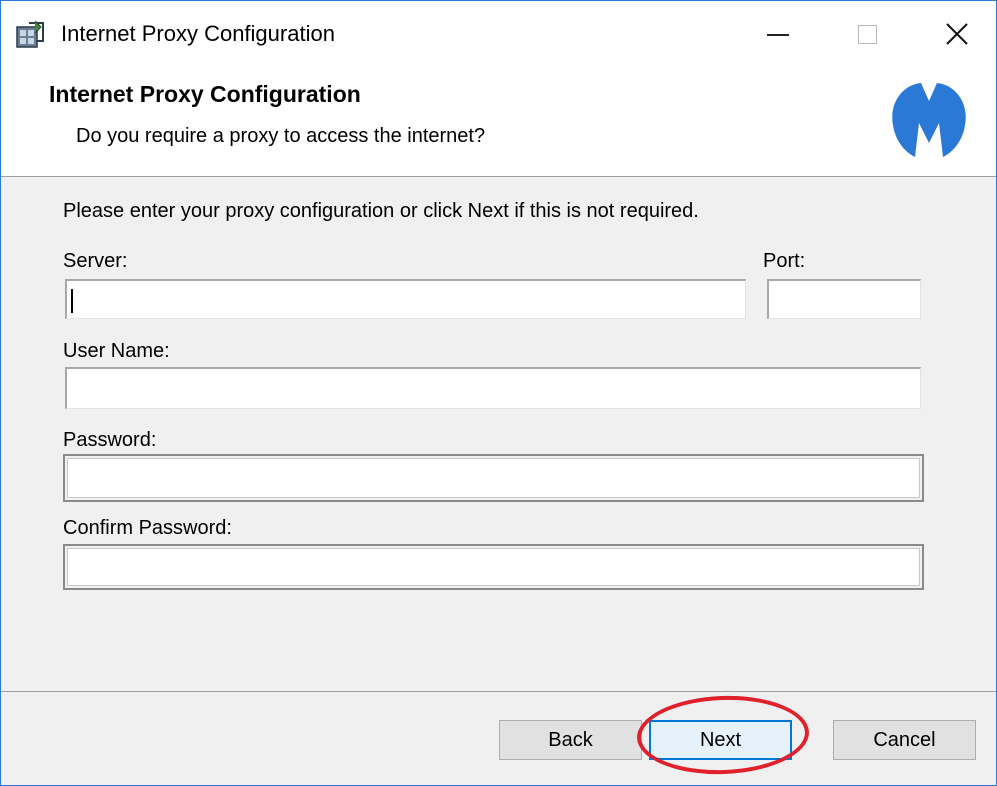 This screenshot has width=997, height=786. I want to click on minimize-icon, so click(778, 35).